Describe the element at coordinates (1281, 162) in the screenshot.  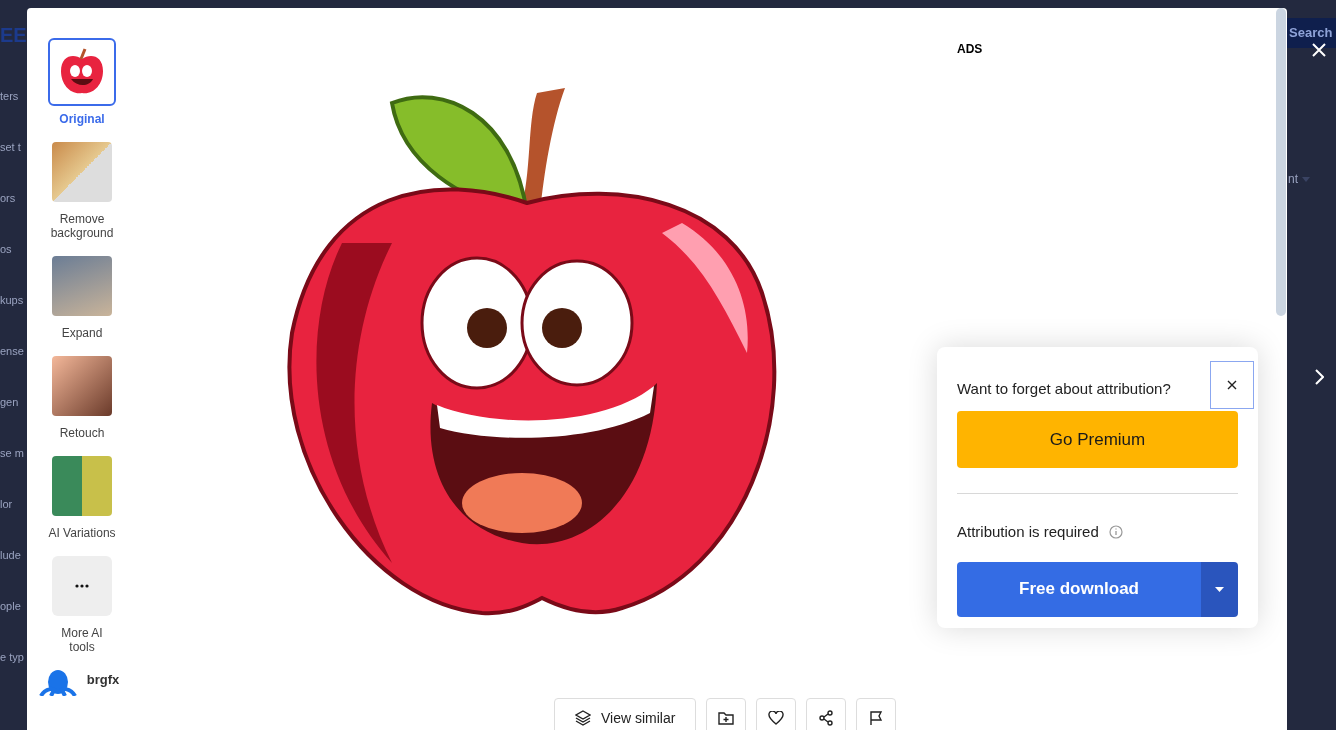
I see `scrollbar-thumb` at that location.